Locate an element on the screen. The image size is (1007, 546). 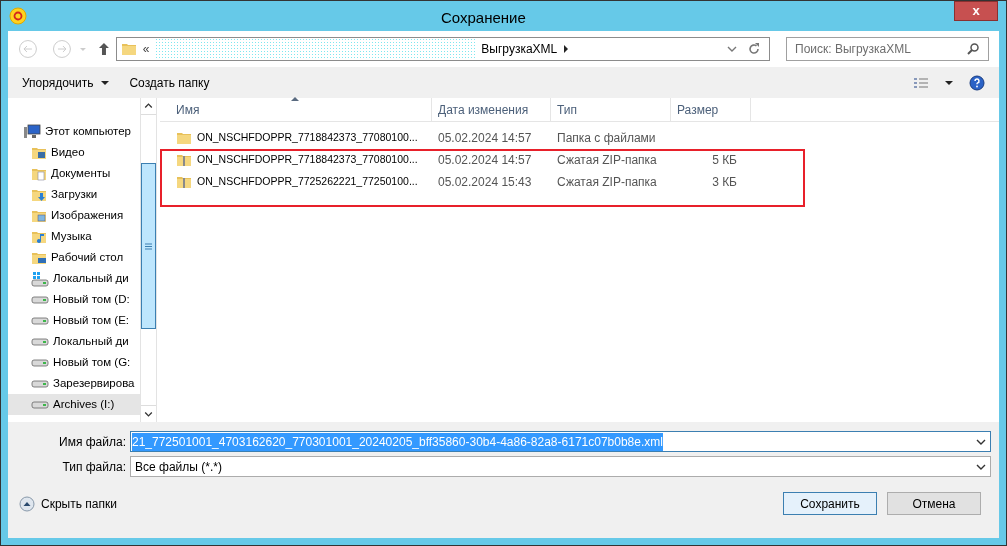
organize-menu: Упорядочить is located at coordinates (66, 82).